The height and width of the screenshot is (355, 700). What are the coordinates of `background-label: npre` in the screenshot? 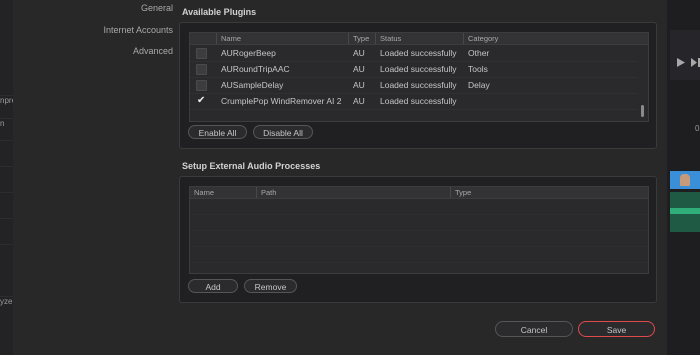 It's located at (6, 104).